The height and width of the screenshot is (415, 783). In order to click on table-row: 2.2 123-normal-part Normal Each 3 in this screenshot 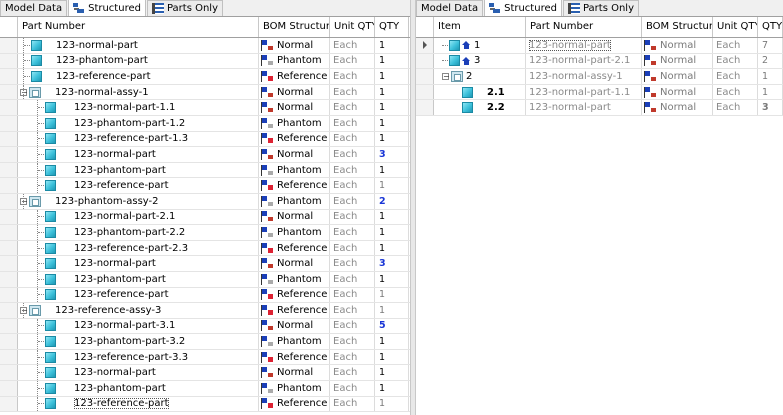, I will do `click(599, 108)`.